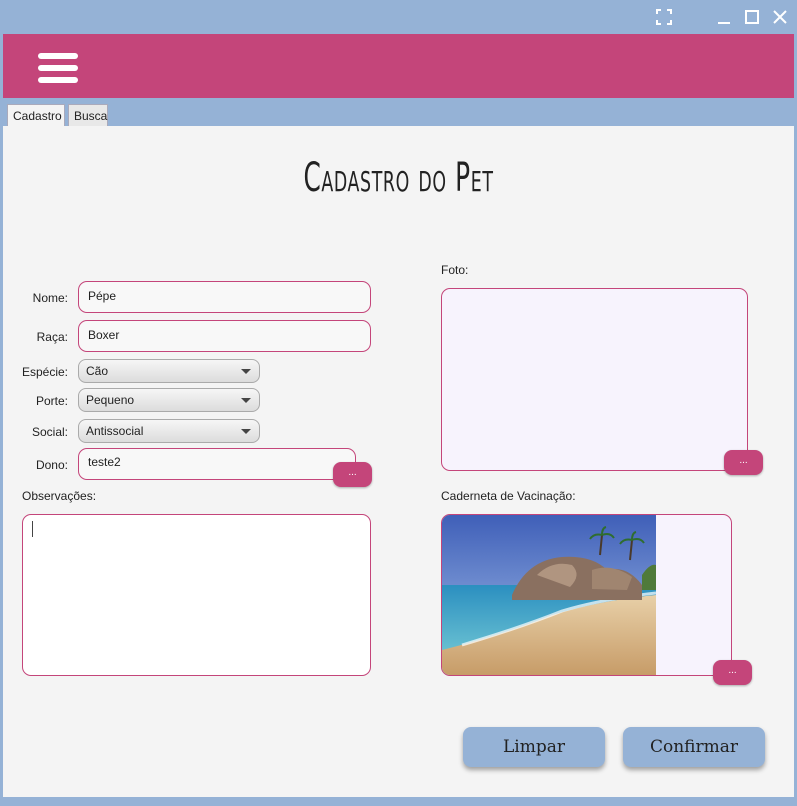 Image resolution: width=797 pixels, height=806 pixels. Describe the element at coordinates (59, 496) in the screenshot. I see `observacoes-label: Observações:` at that location.